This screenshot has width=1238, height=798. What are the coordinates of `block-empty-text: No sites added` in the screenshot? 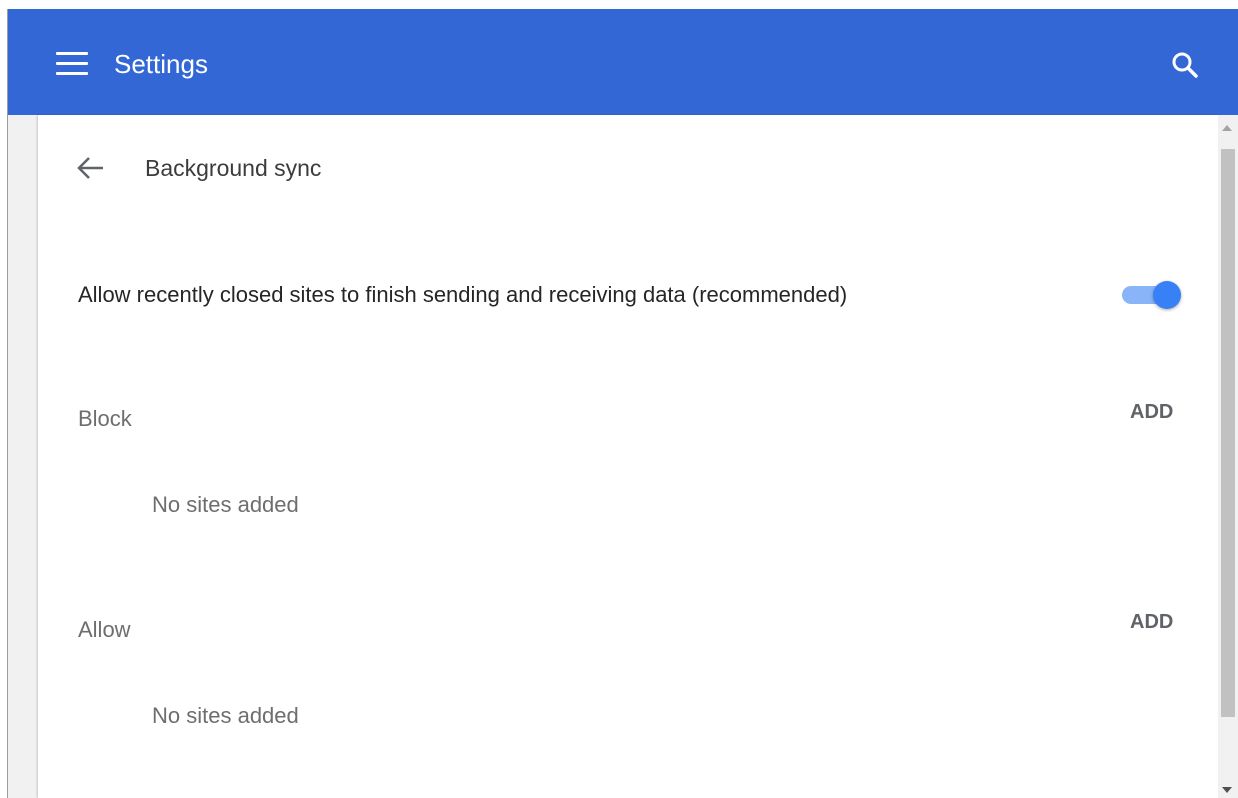 It's located at (225, 504).